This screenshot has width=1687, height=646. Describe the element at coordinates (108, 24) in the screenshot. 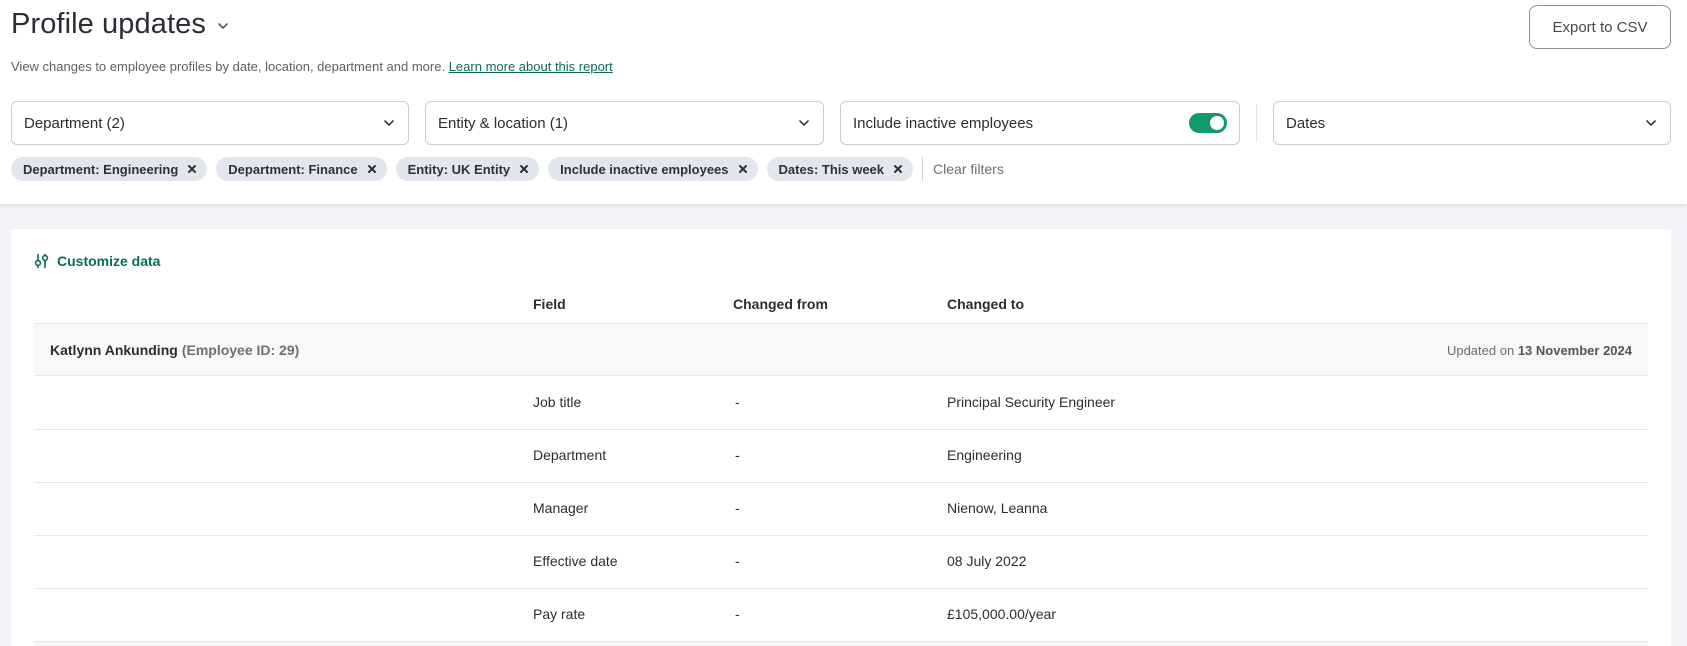

I see `page-title: Profile updates` at that location.